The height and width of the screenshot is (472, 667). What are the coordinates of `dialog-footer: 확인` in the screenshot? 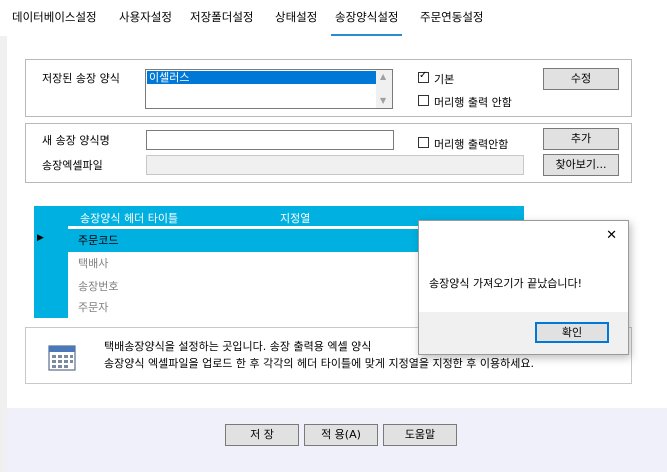 It's located at (523, 333).